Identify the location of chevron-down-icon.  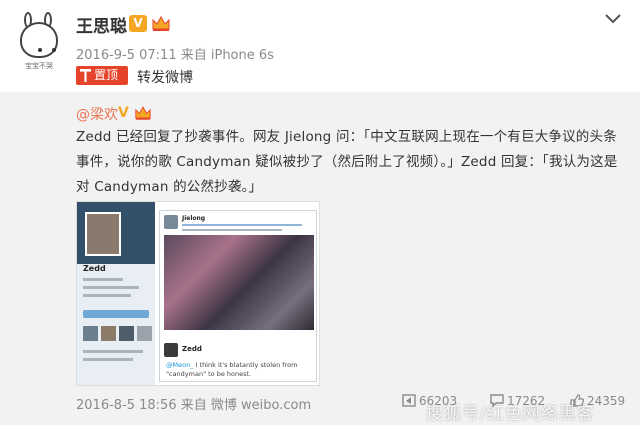
(613, 19).